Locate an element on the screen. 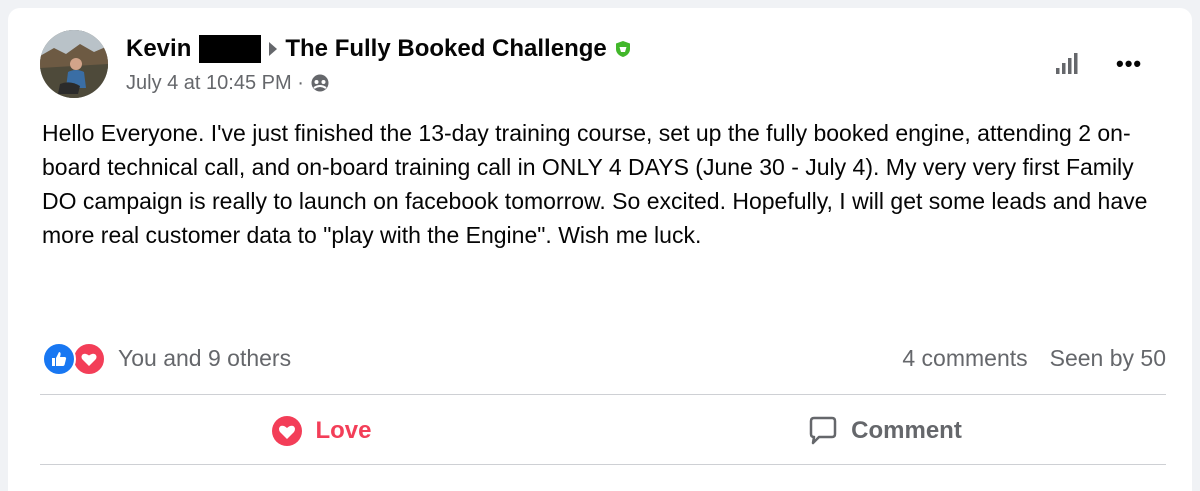 This screenshot has height=491, width=1200. comment-icon is located at coordinates (823, 431).